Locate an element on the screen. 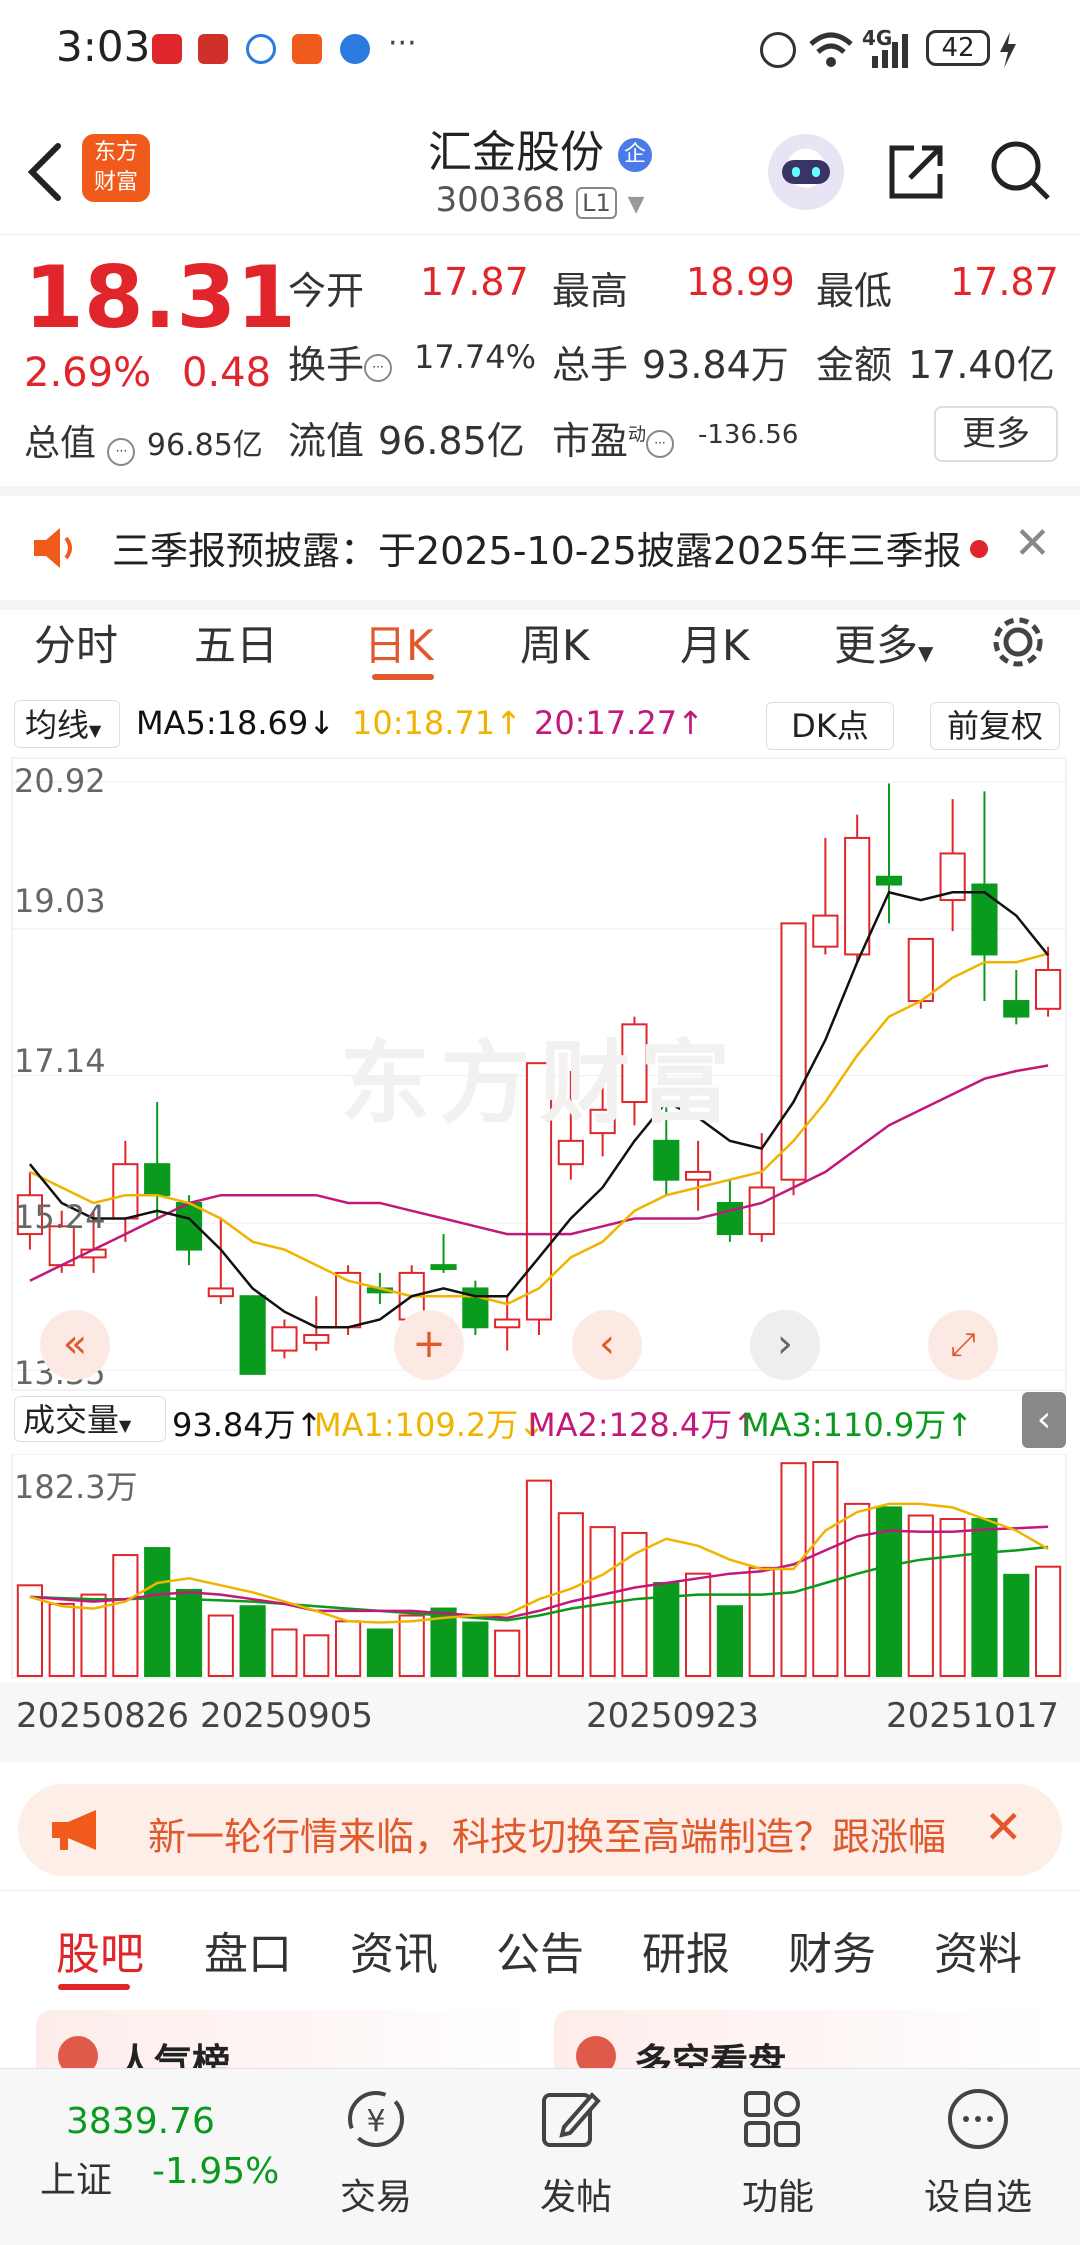  tab-financials: 财务 is located at coordinates (832, 1950).